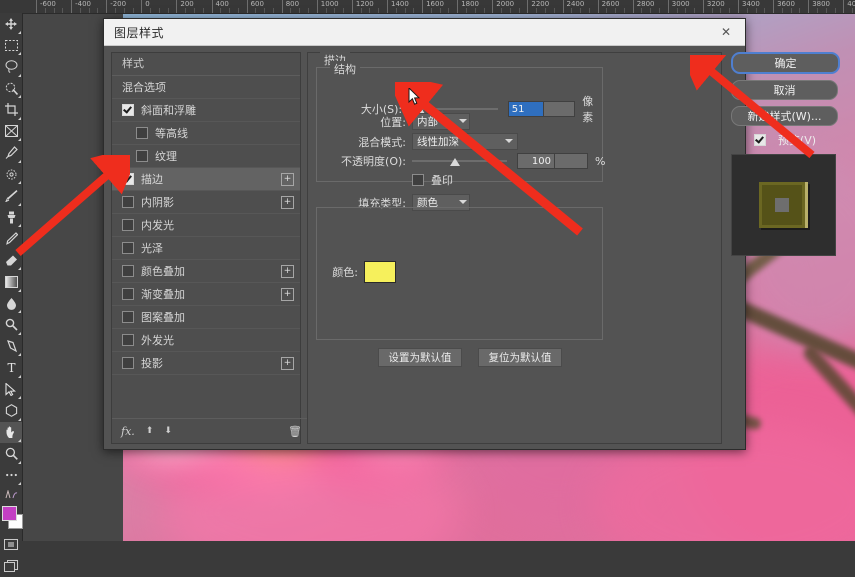  What do you see at coordinates (441, 121) in the screenshot?
I see `position-dropdown: 内部` at bounding box center [441, 121].